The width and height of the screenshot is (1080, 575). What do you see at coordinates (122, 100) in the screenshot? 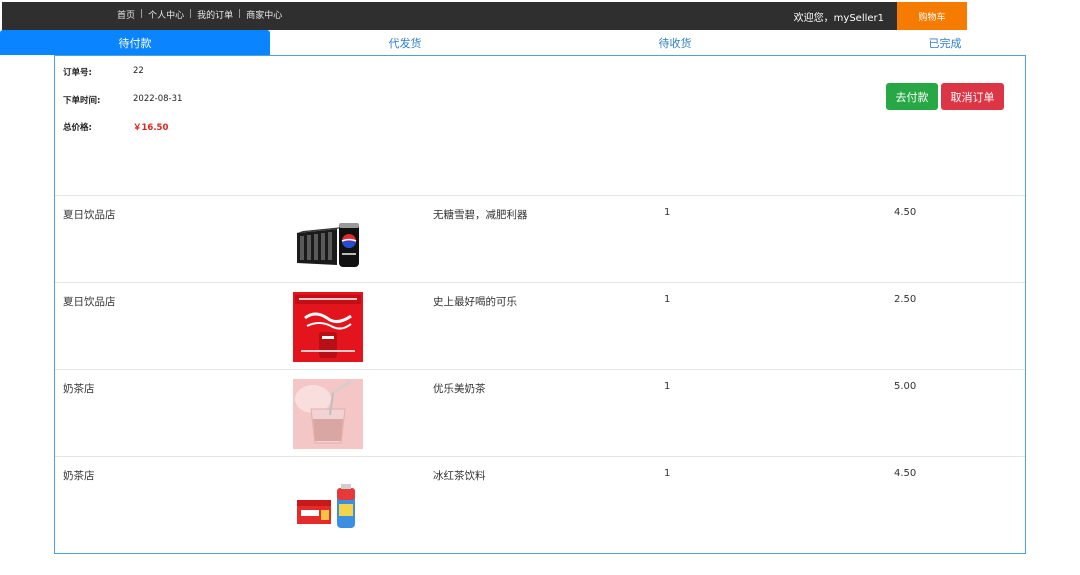
I see `order-time-row: 下单时间: 2022-08-31` at bounding box center [122, 100].